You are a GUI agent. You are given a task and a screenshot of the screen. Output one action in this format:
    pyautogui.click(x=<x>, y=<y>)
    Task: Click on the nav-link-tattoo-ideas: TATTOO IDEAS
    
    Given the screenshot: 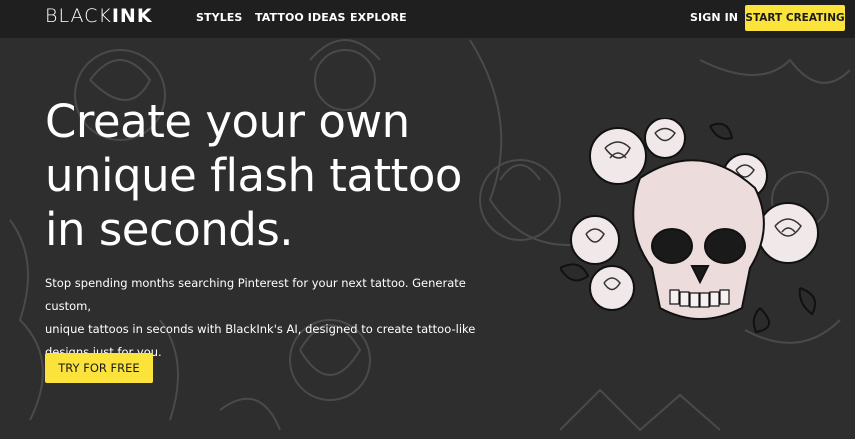 What is the action you would take?
    pyautogui.click(x=300, y=17)
    